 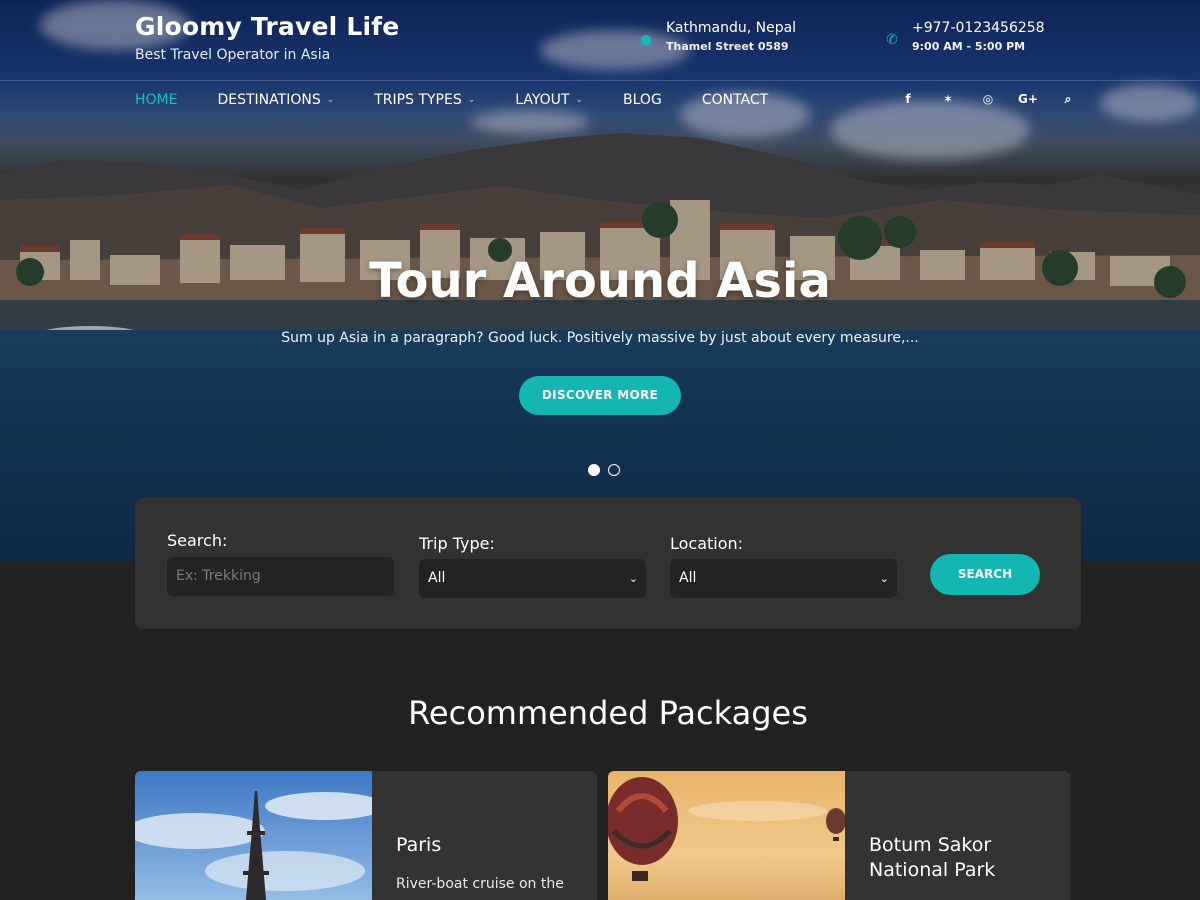 I want to click on twitter-icon: ✶, so click(x=948, y=99).